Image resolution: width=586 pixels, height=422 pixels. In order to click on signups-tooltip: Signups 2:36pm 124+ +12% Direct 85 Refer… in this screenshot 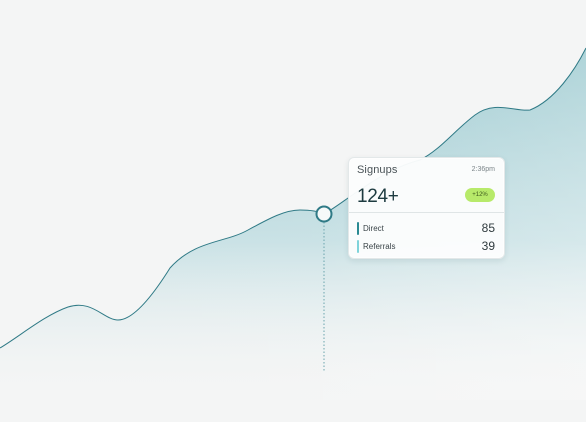, I will do `click(426, 208)`.